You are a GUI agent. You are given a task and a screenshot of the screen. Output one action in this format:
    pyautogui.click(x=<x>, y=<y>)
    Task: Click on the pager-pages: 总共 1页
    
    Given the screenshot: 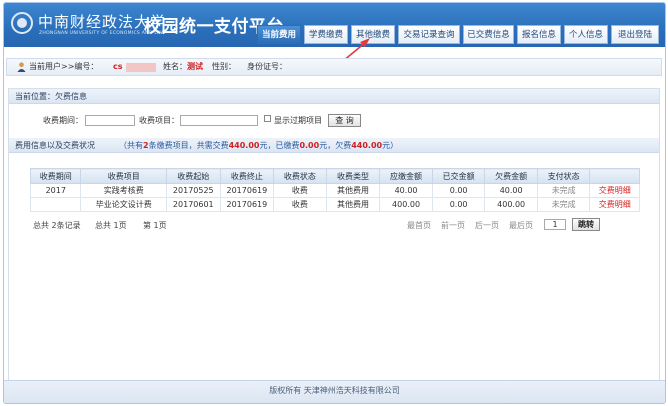 What is the action you would take?
    pyautogui.click(x=111, y=225)
    